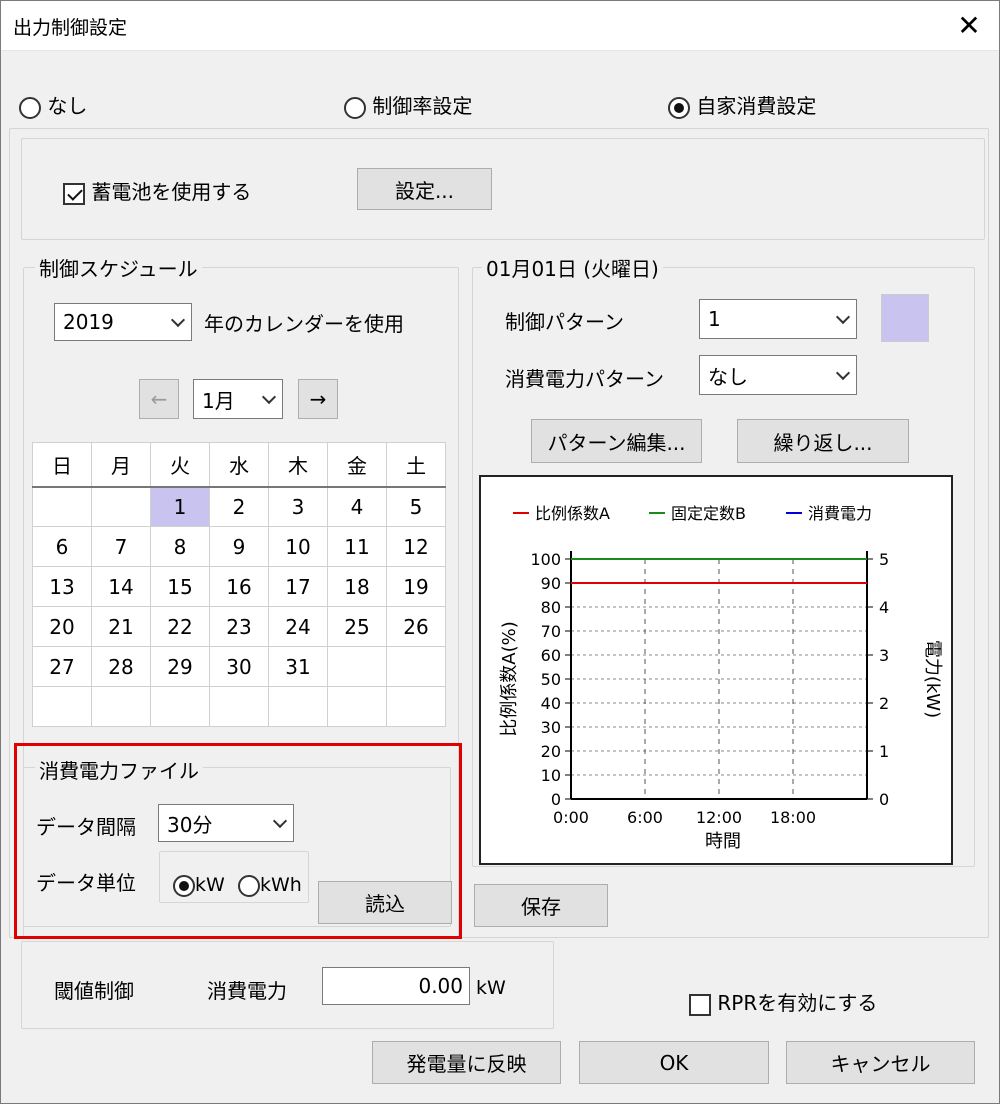 The width and height of the screenshot is (1000, 1104). Describe the element at coordinates (756, 106) in the screenshot. I see `radio-self-consumption-label: 自家消費設定` at that location.